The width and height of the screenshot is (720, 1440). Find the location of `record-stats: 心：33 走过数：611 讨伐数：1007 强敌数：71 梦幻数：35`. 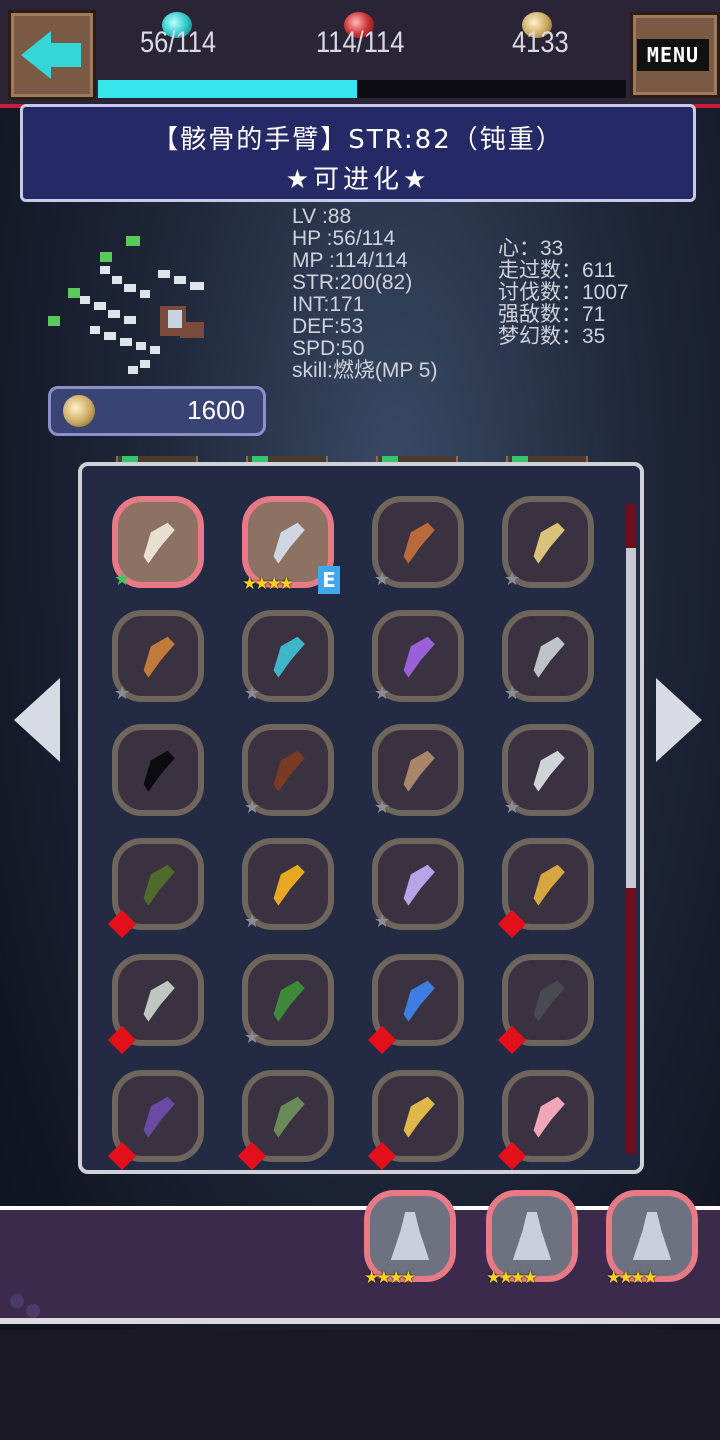

record-stats: 心：33 走过数：611 讨伐数：1007 强敌数：71 梦幻数：35 is located at coordinates (563, 293).